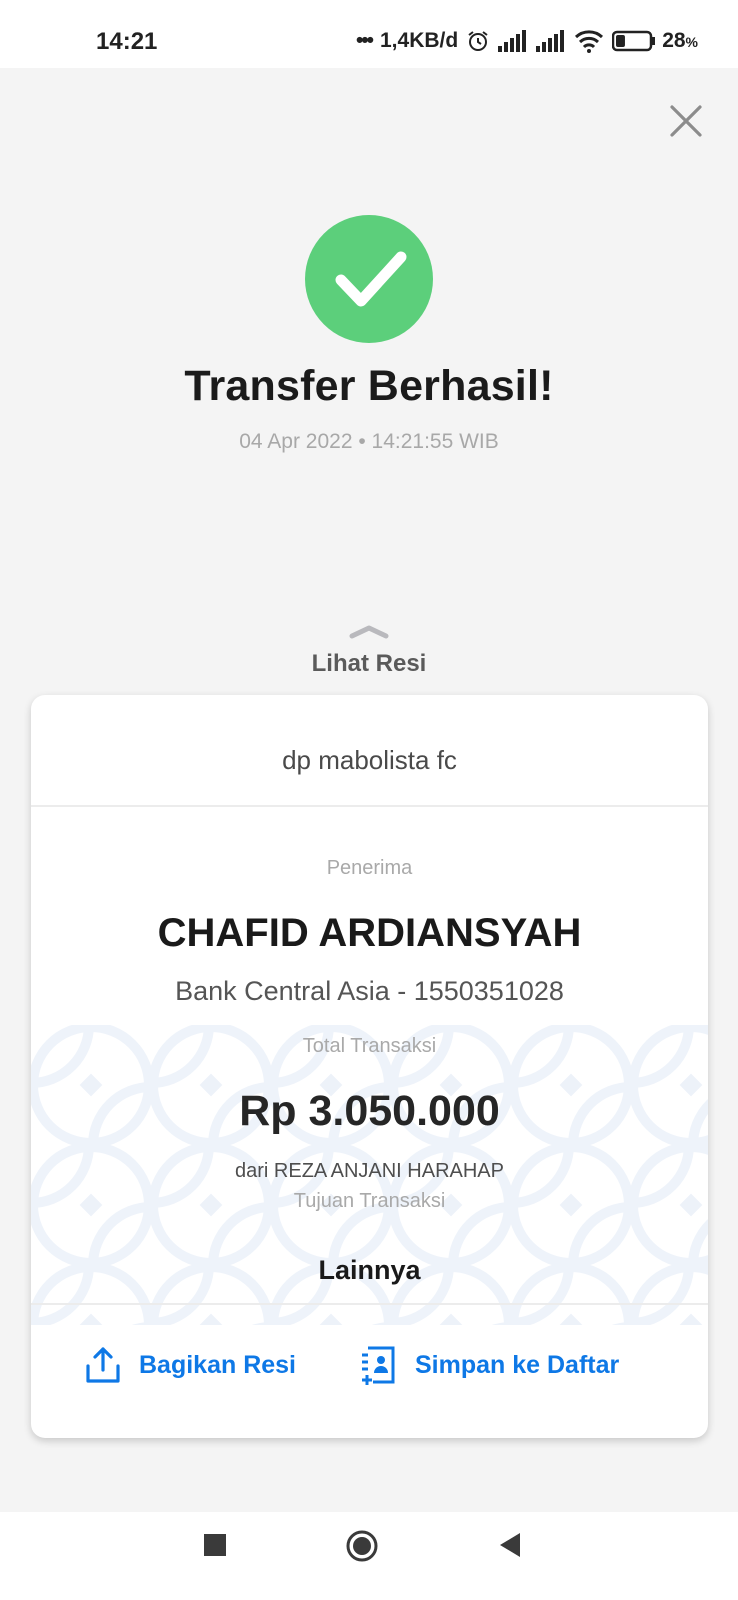 This screenshot has width=738, height=1600. I want to click on close-button, so click(686, 121).